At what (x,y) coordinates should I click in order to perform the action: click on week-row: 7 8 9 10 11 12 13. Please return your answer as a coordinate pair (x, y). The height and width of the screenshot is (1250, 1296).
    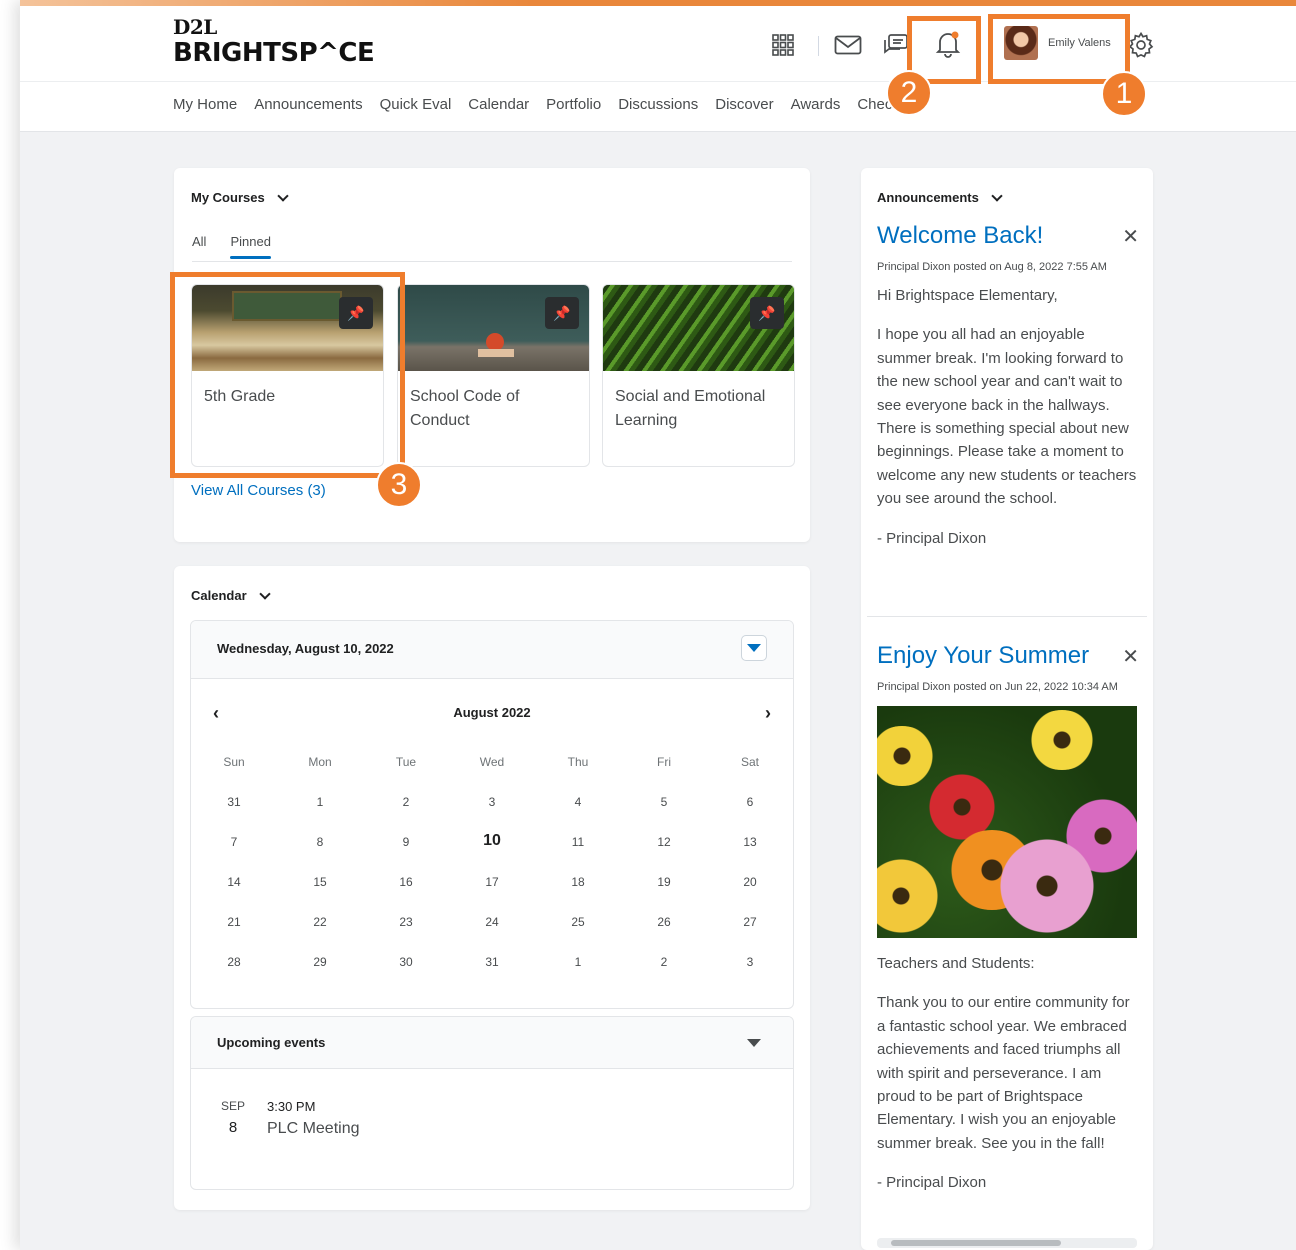
    Looking at the image, I should click on (492, 851).